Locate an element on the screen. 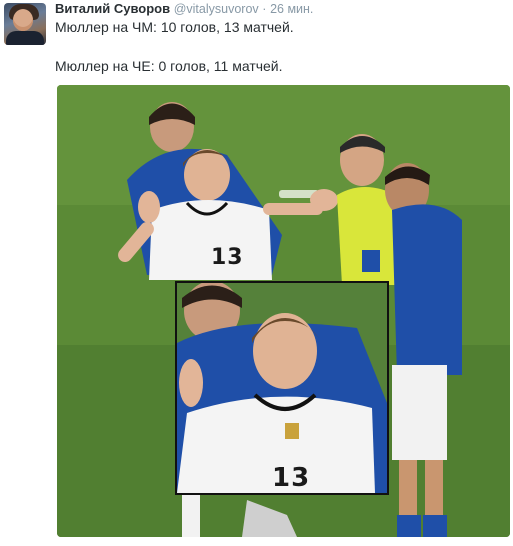  inset-jersey-number: 13 is located at coordinates (291, 478).